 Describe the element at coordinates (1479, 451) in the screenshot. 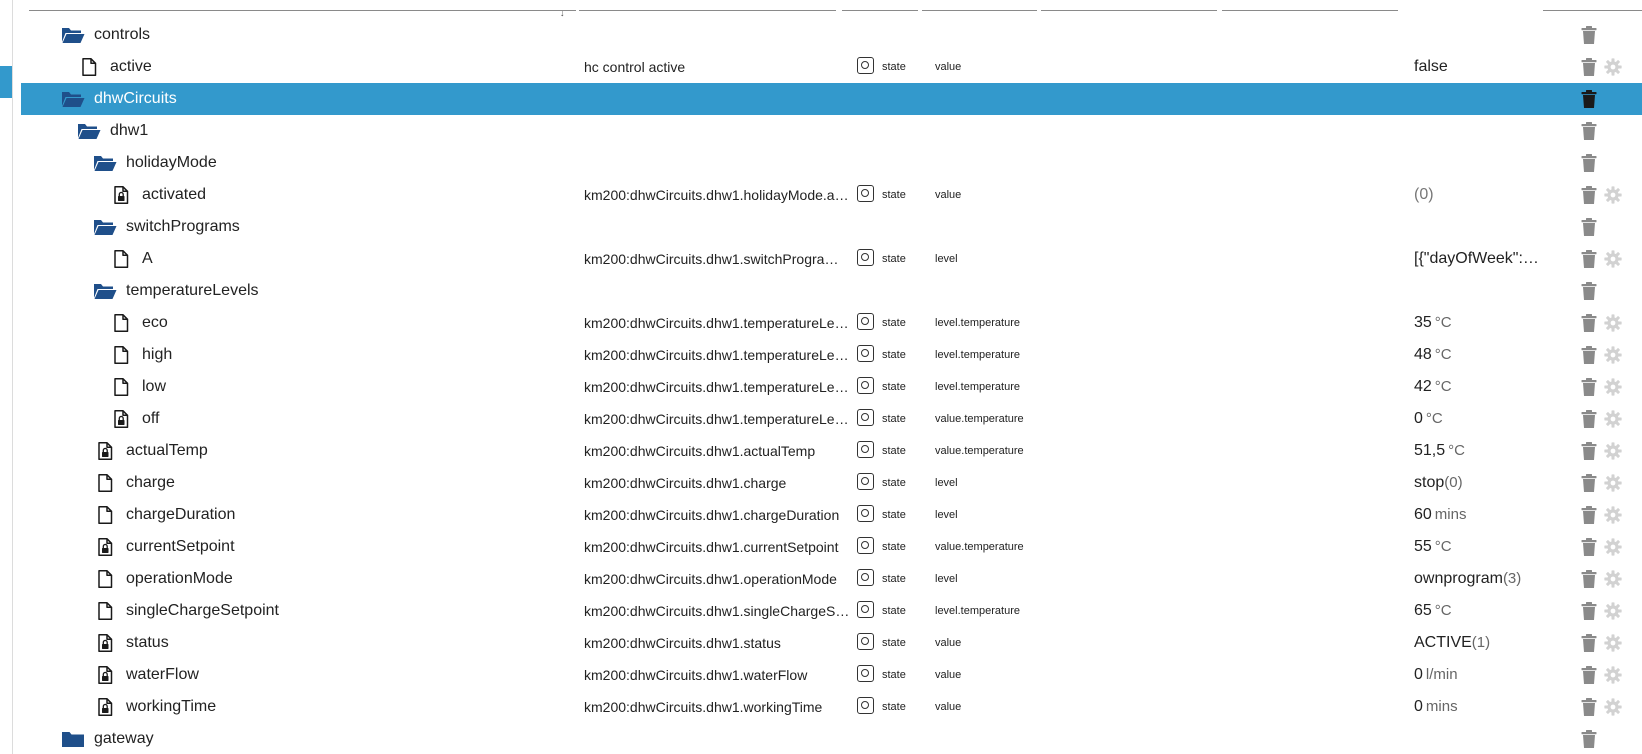

I see `object-value: 51,5 °C` at that location.